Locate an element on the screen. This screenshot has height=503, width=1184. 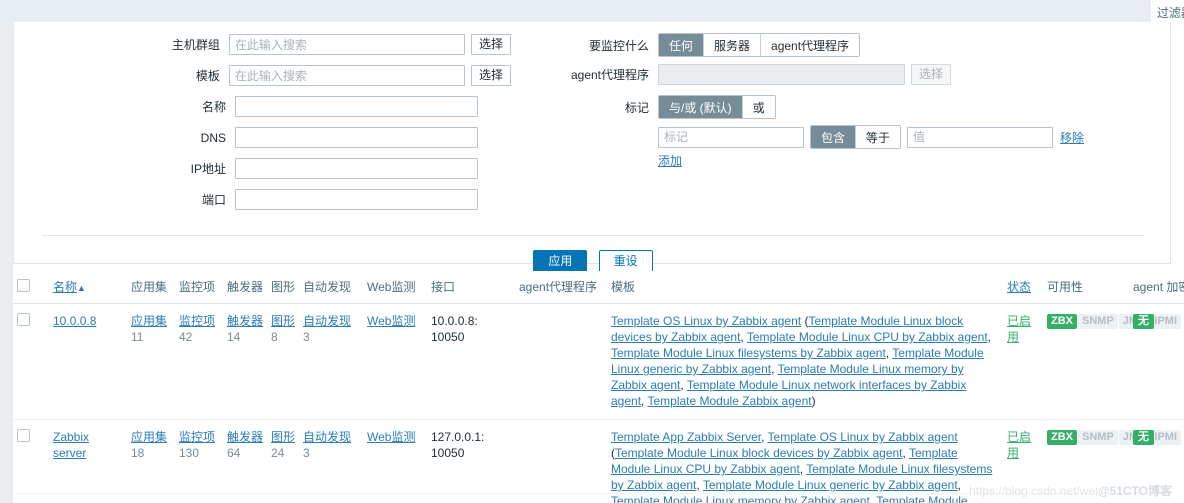
host-name-link: 10.0.0.8 is located at coordinates (74, 321).